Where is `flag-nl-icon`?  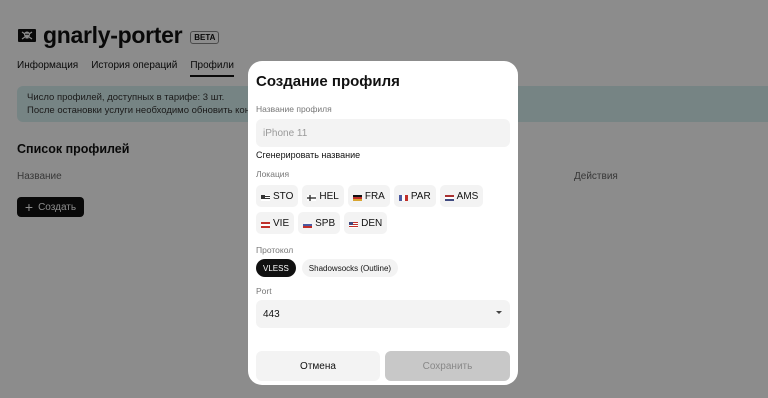 flag-nl-icon is located at coordinates (449, 197).